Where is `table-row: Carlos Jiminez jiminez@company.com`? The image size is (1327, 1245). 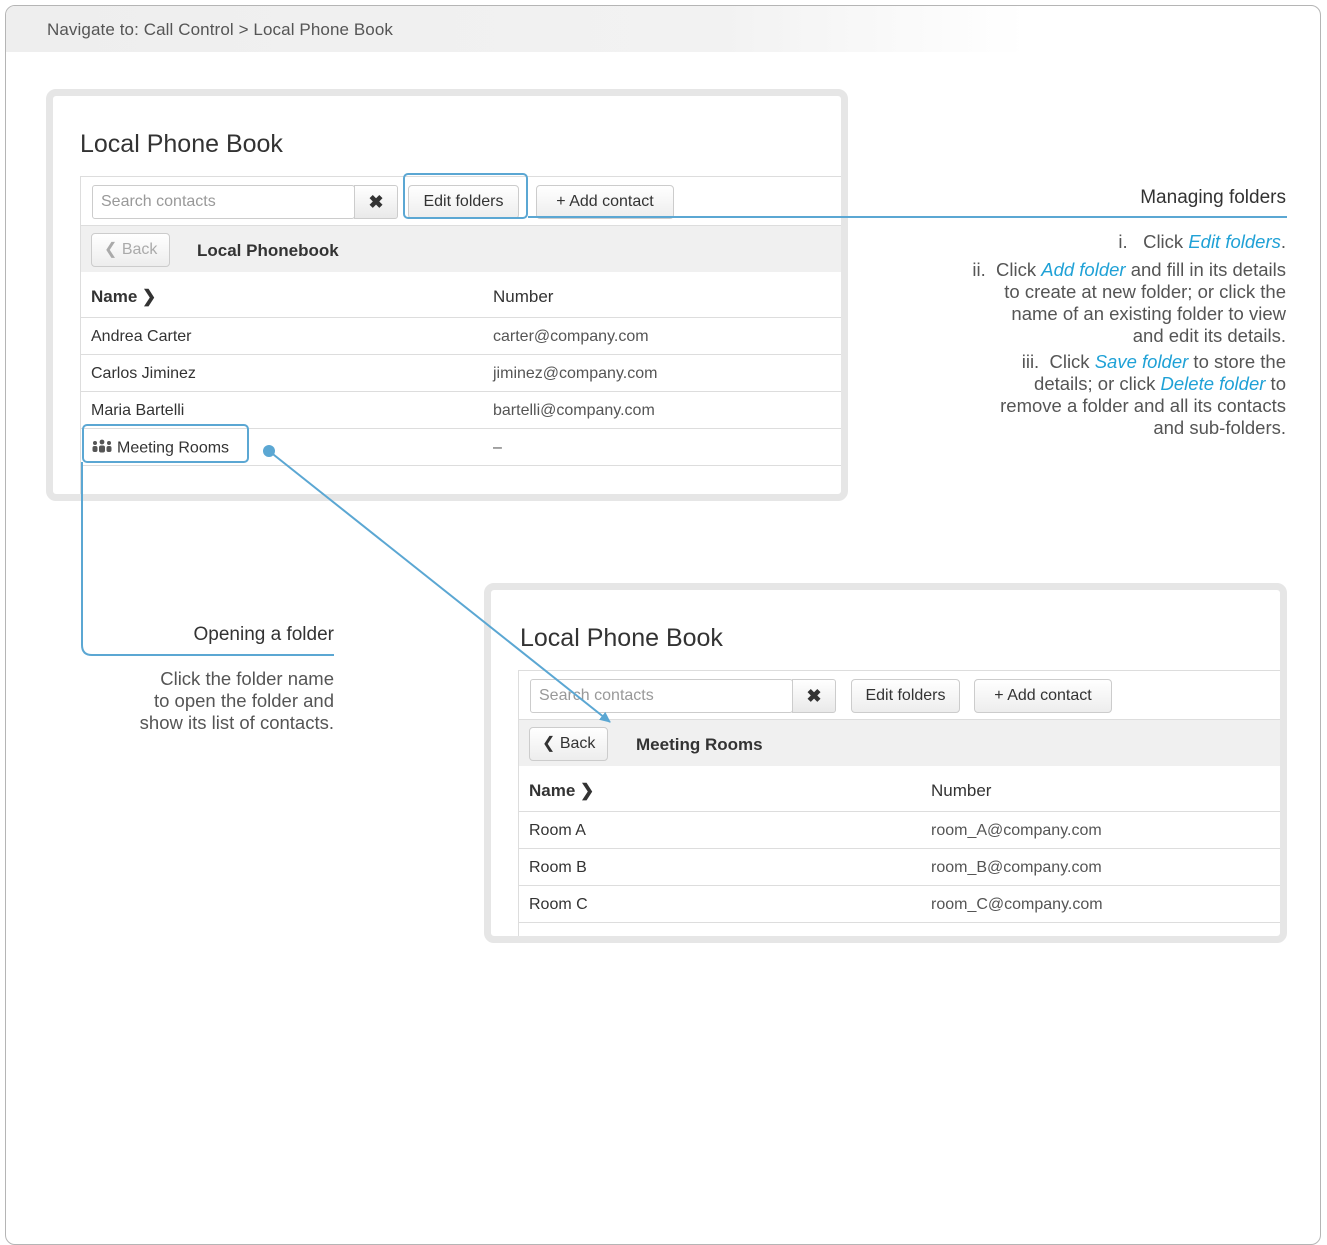
table-row: Carlos Jiminez jiminez@company.com is located at coordinates (460, 373).